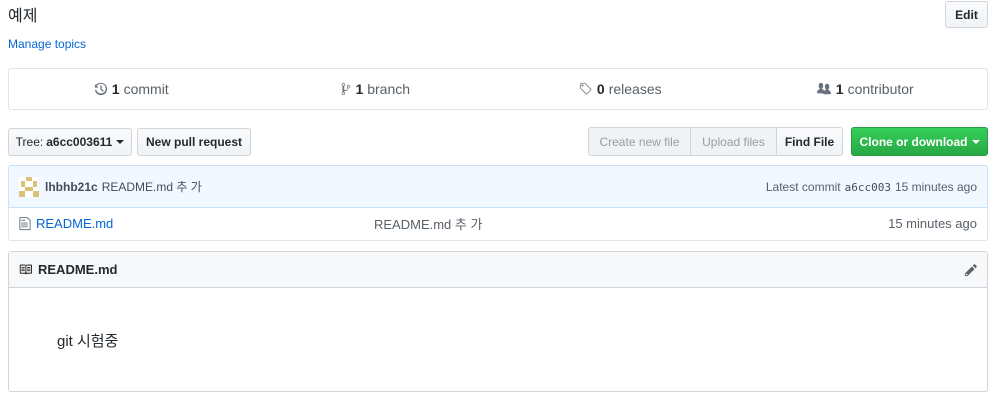 This screenshot has width=995, height=398. What do you see at coordinates (880, 89) in the screenshot?
I see `contributors-label: contributor` at bounding box center [880, 89].